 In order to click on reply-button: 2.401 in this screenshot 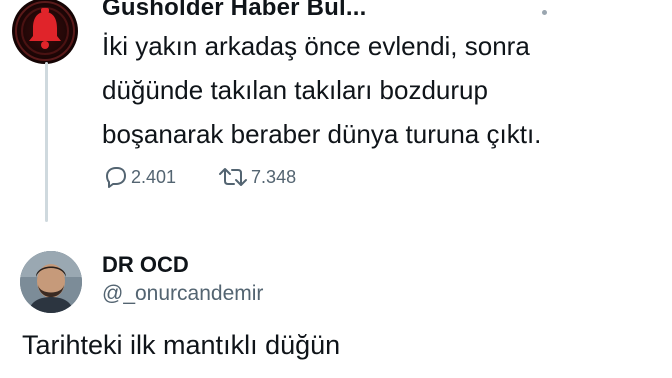, I will do `click(140, 177)`.